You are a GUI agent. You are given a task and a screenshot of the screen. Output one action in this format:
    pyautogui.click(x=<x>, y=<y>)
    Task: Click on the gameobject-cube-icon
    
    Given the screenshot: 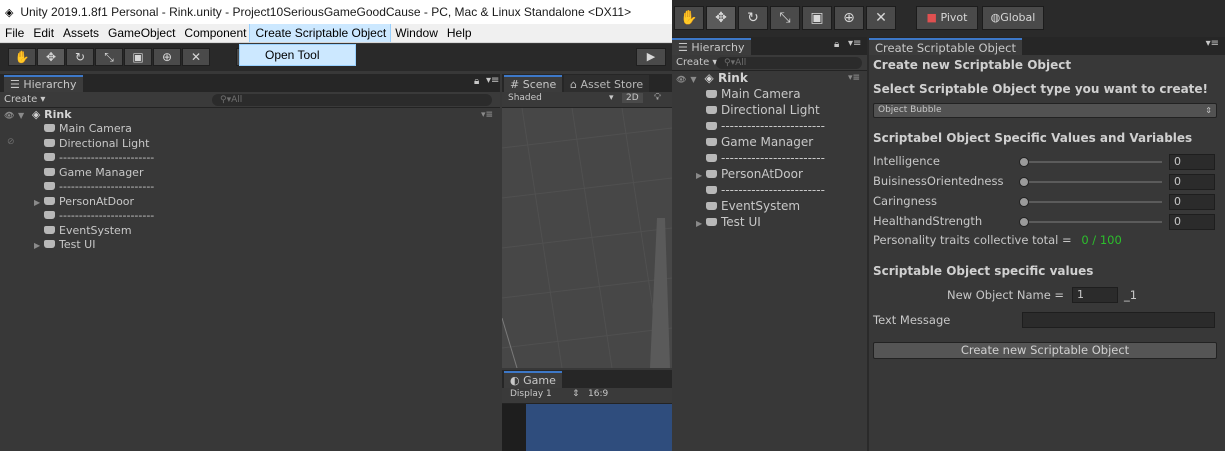 What is the action you would take?
    pyautogui.click(x=49, y=215)
    